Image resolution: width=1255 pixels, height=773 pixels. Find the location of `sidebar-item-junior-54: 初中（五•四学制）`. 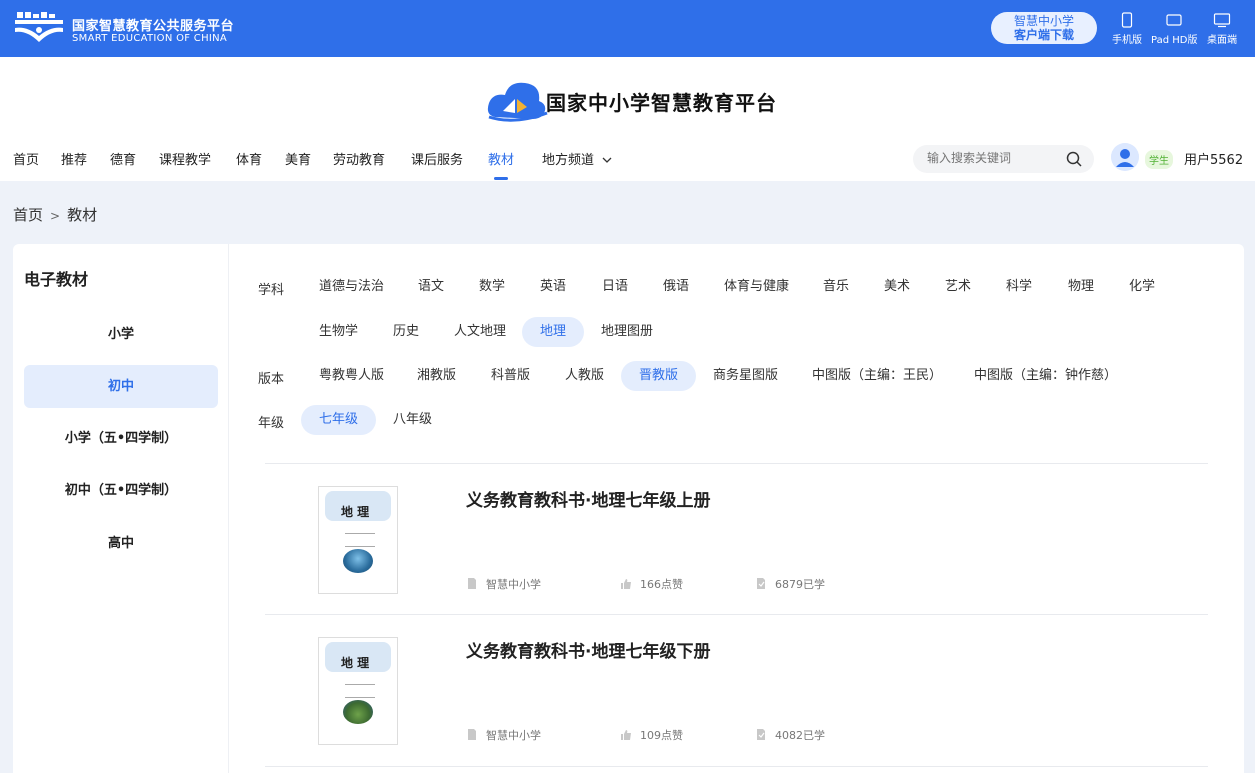

sidebar-item-junior-54: 初中（五•四学制） is located at coordinates (121, 490).